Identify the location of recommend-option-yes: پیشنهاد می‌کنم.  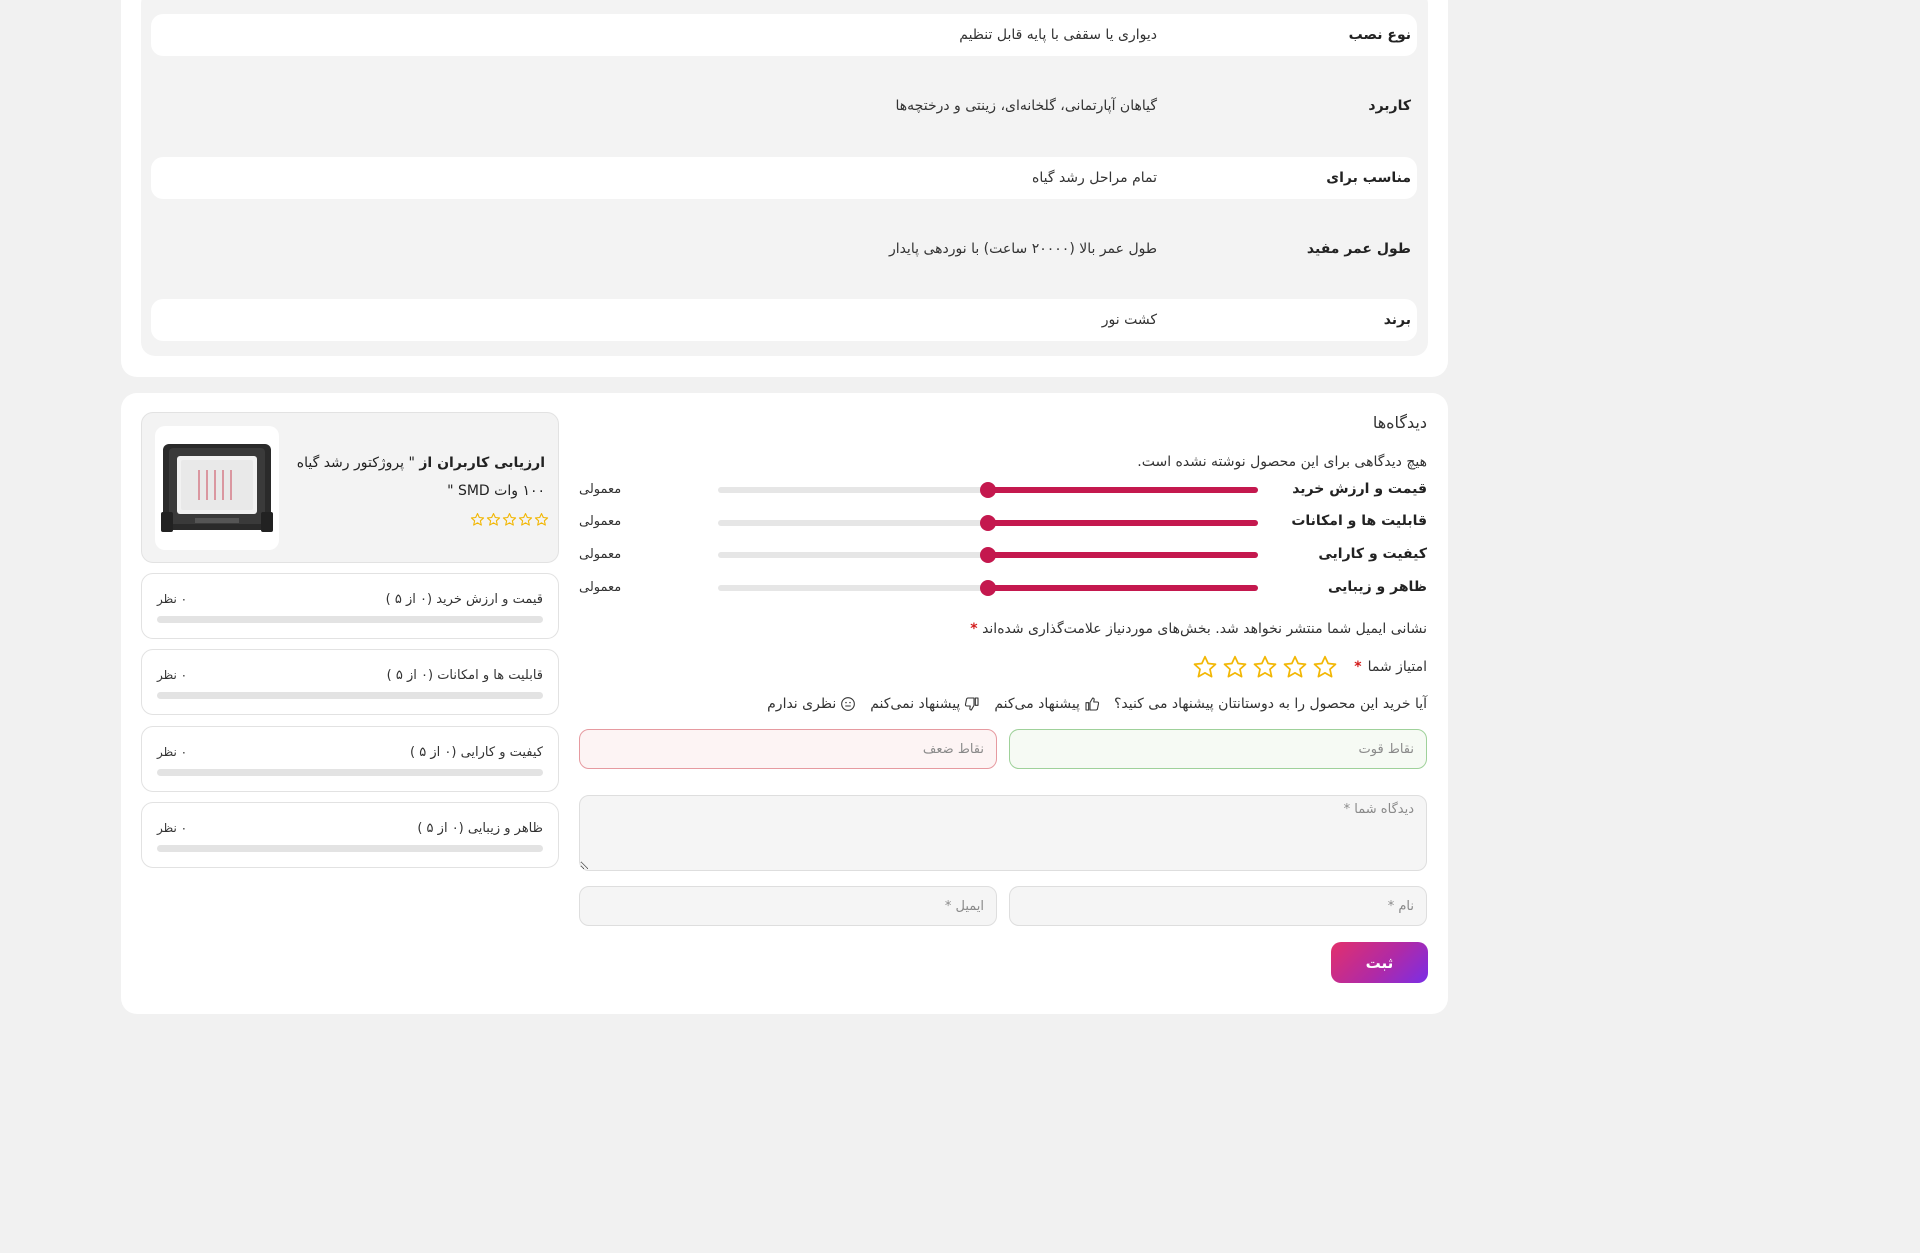
(1047, 704).